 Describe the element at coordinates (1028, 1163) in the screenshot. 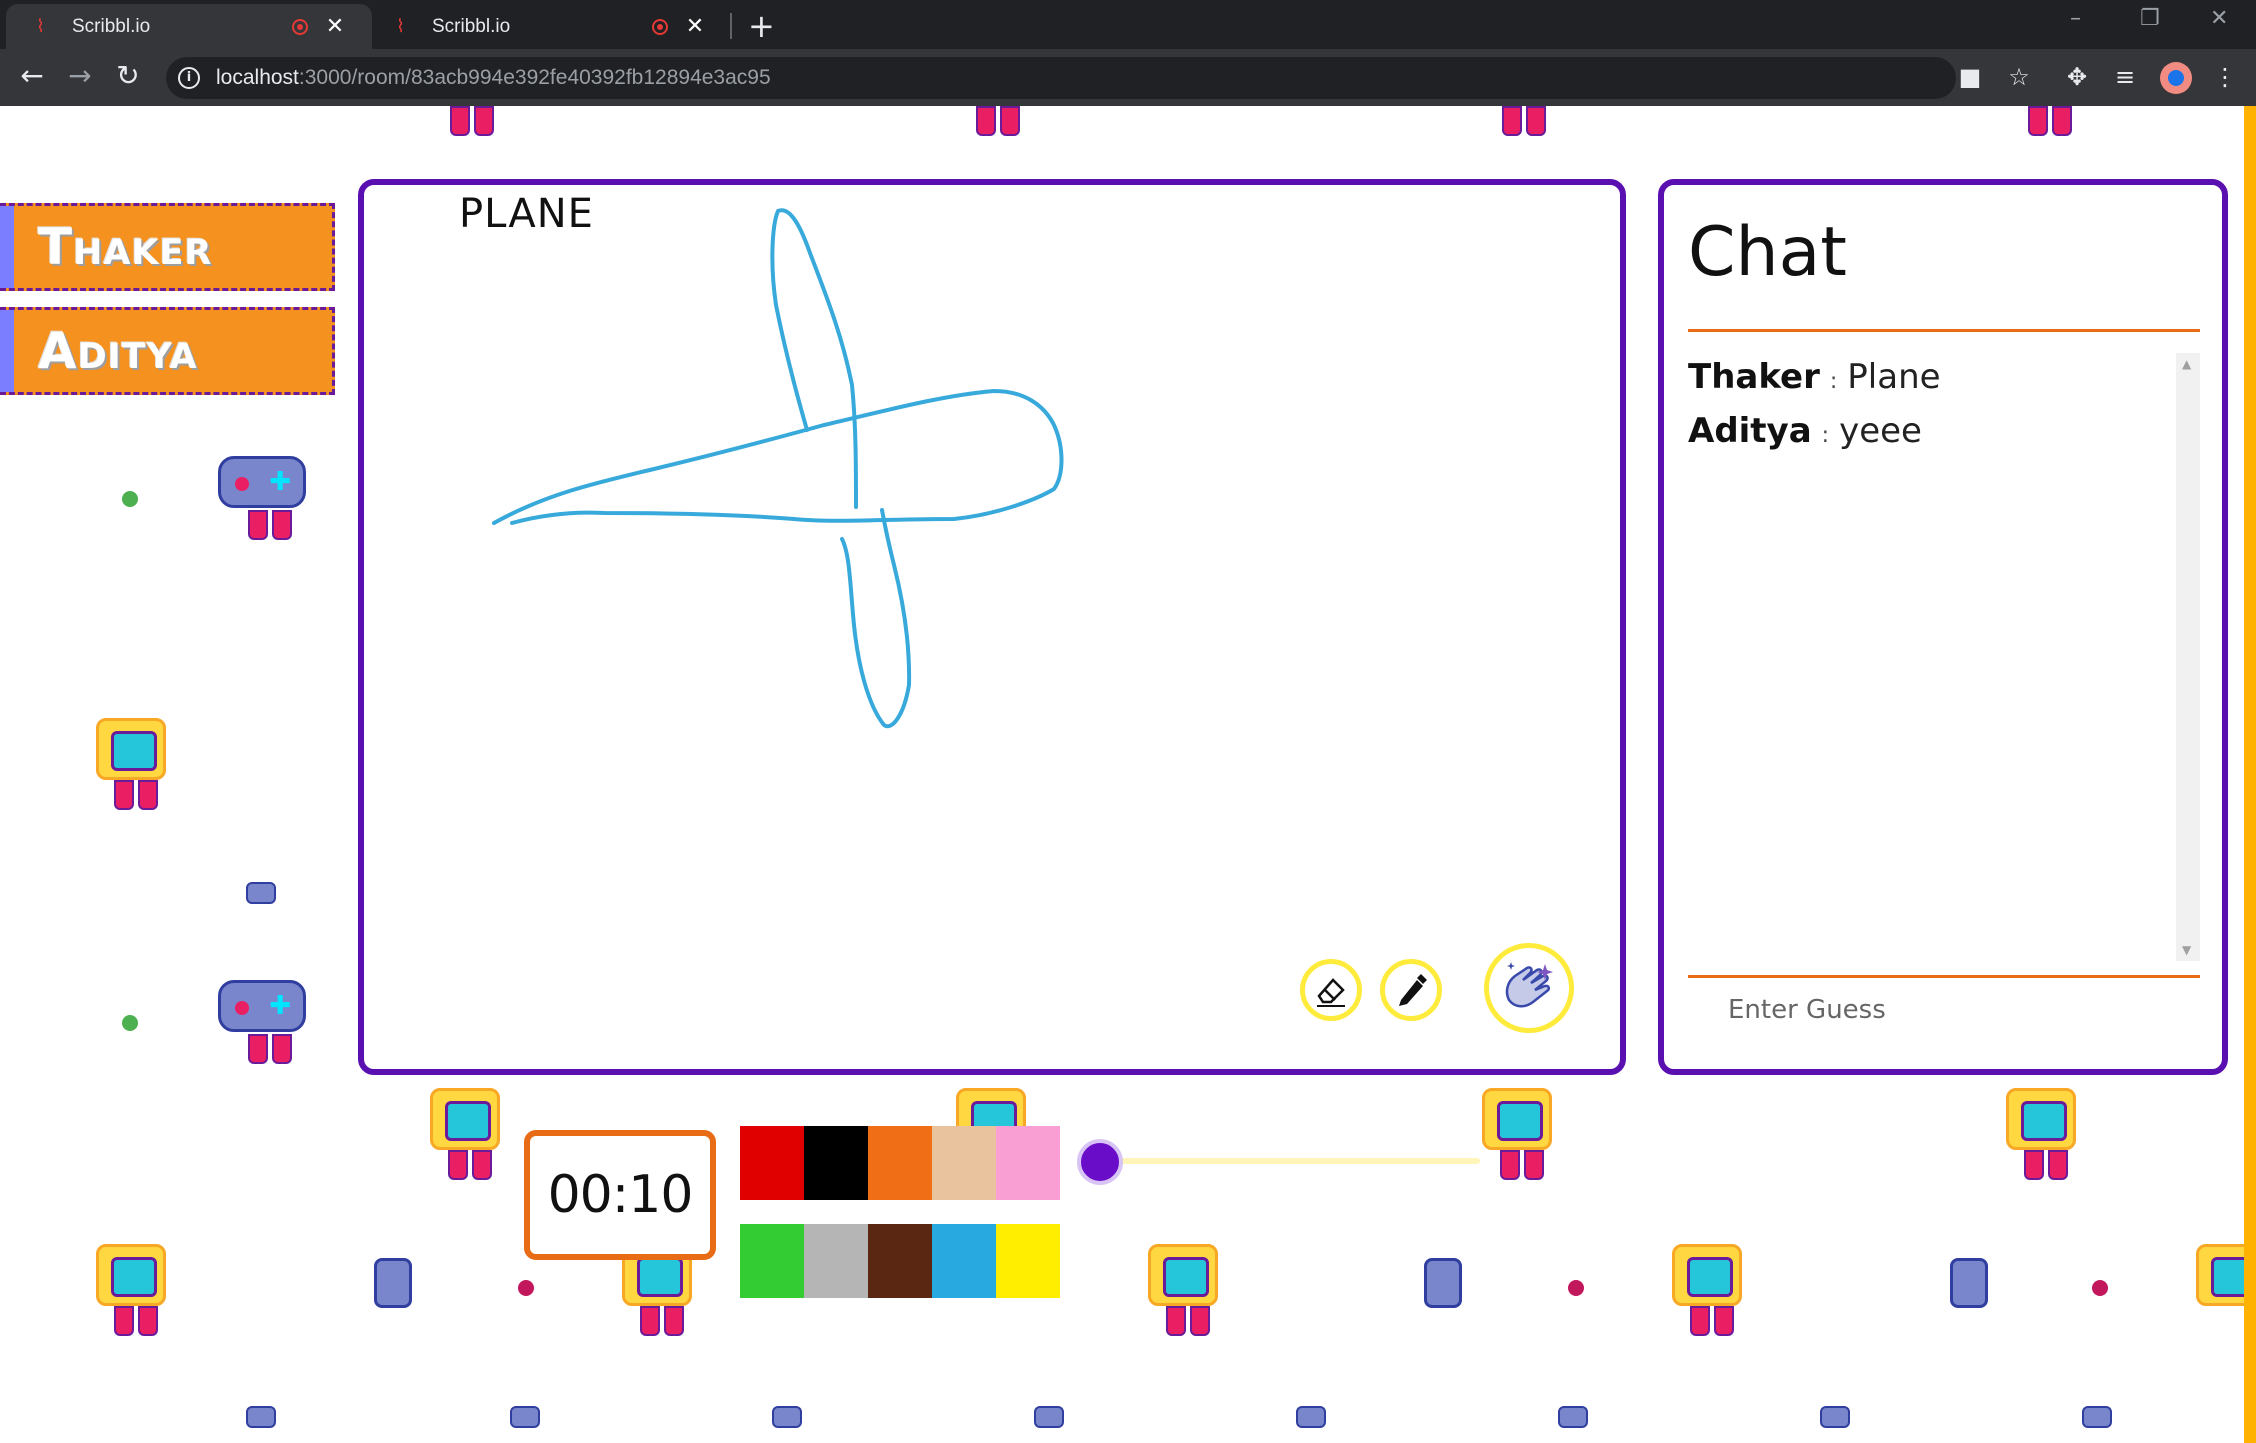

I see `color-swatch-pink` at that location.